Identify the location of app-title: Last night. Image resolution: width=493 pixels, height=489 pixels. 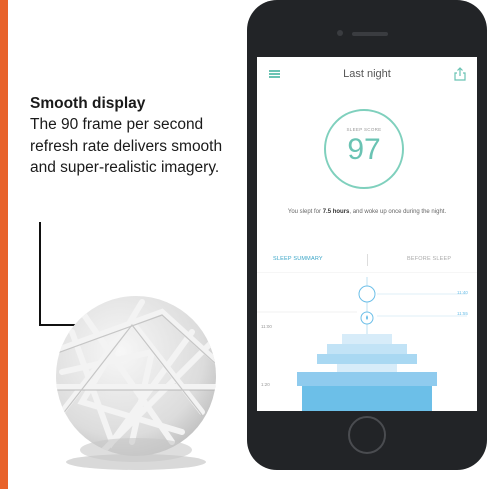
(367, 74).